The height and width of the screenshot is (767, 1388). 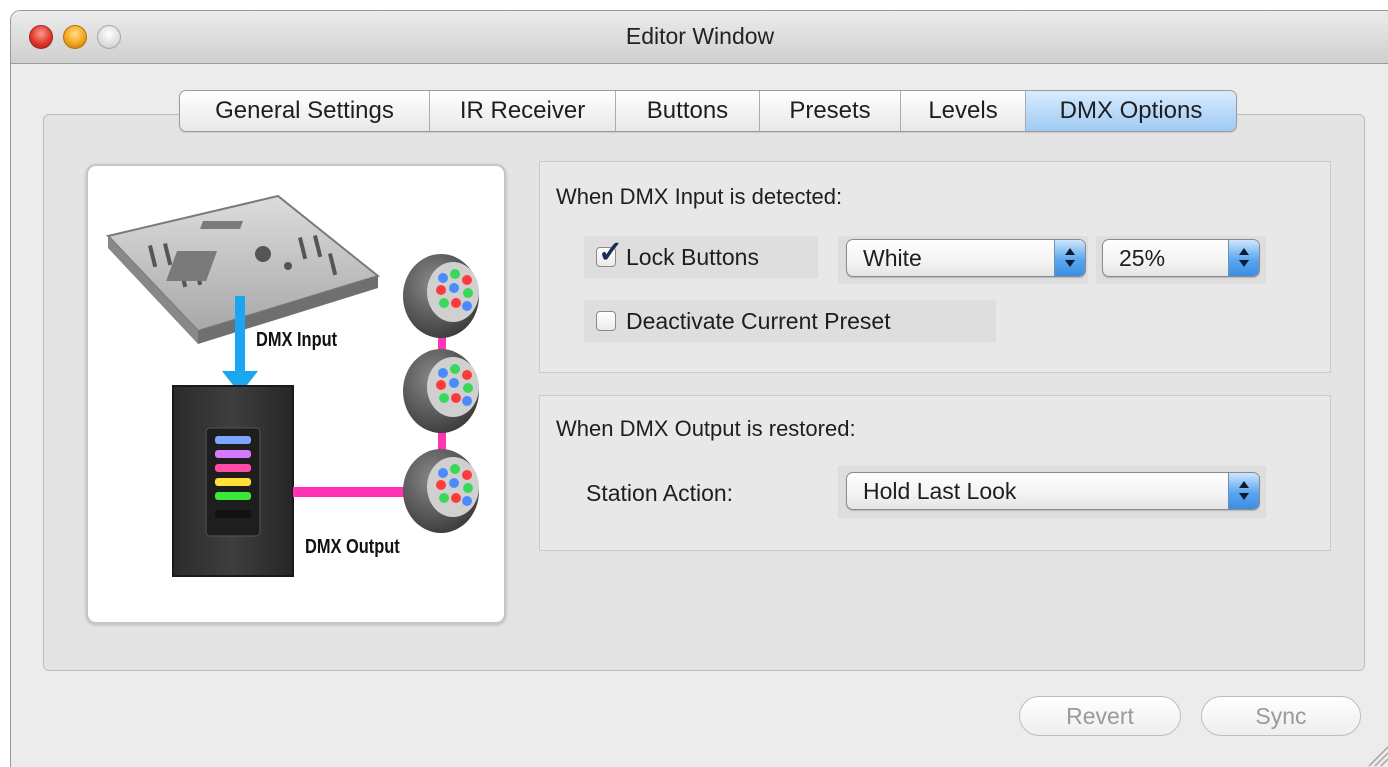 What do you see at coordinates (352, 547) in the screenshot?
I see `dmx-output-label: DMX Output` at bounding box center [352, 547].